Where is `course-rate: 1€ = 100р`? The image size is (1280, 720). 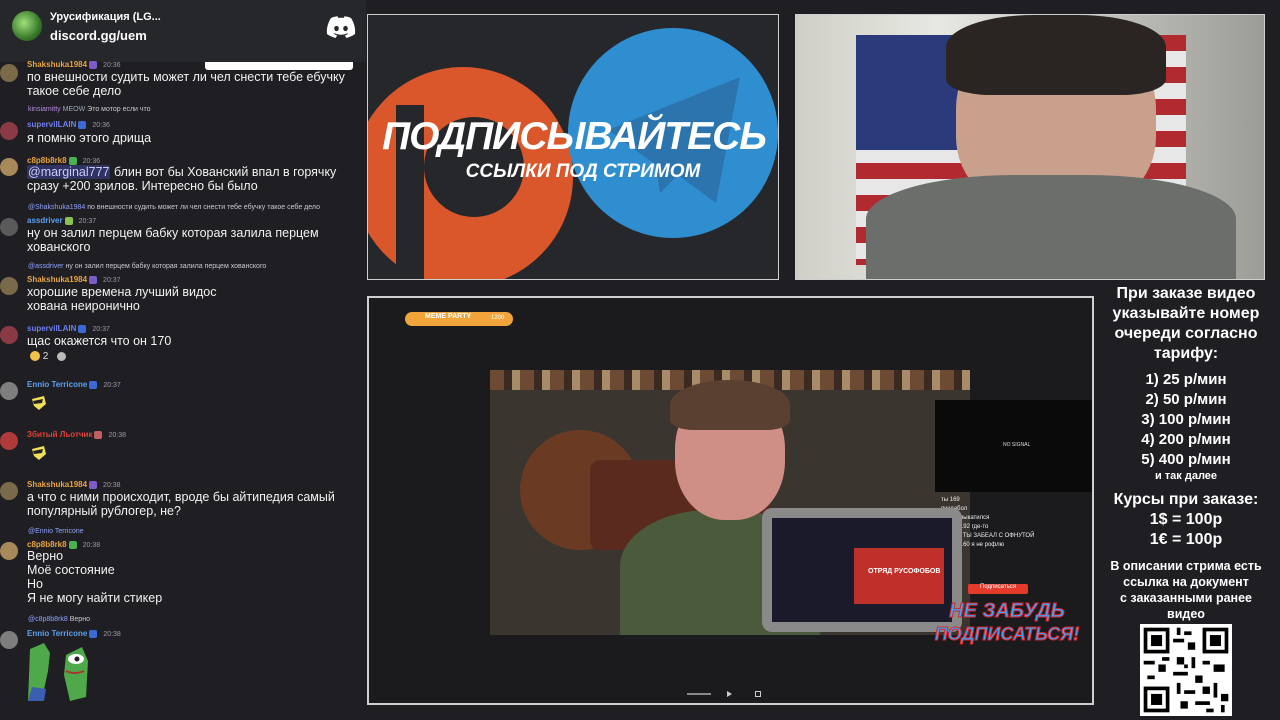
course-rate: 1€ = 100р is located at coordinates (1186, 539).